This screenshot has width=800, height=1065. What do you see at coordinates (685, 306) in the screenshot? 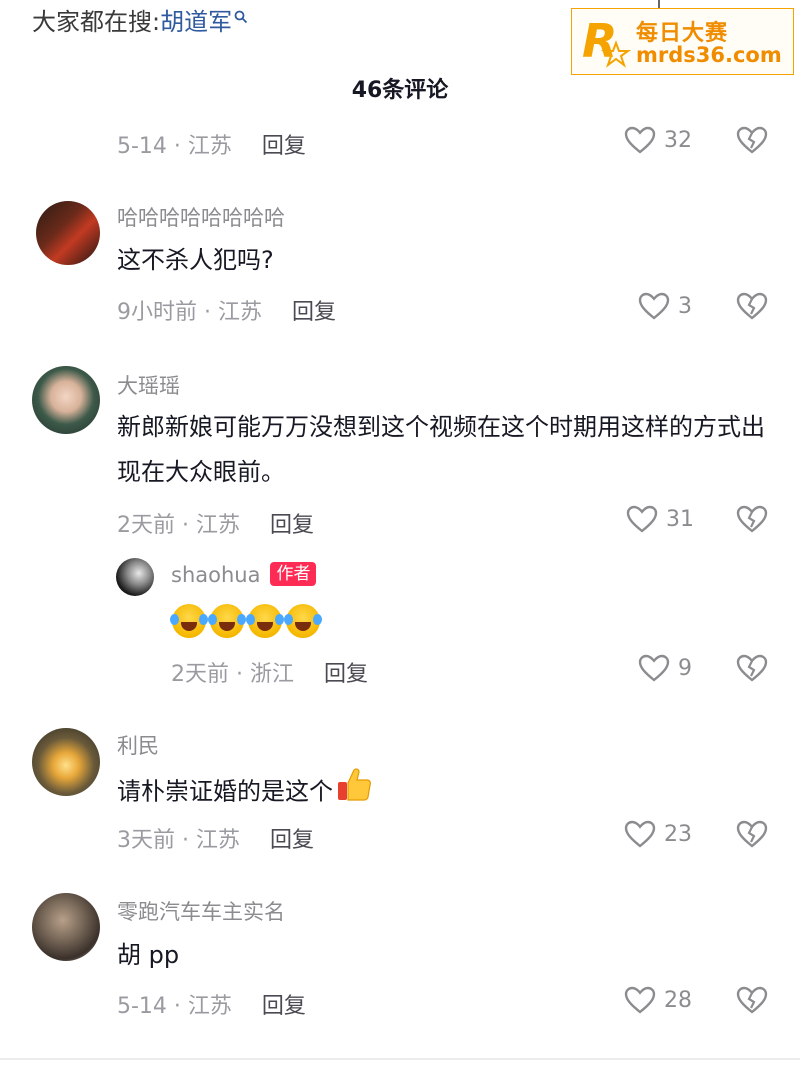
I see `like-count: 3` at bounding box center [685, 306].